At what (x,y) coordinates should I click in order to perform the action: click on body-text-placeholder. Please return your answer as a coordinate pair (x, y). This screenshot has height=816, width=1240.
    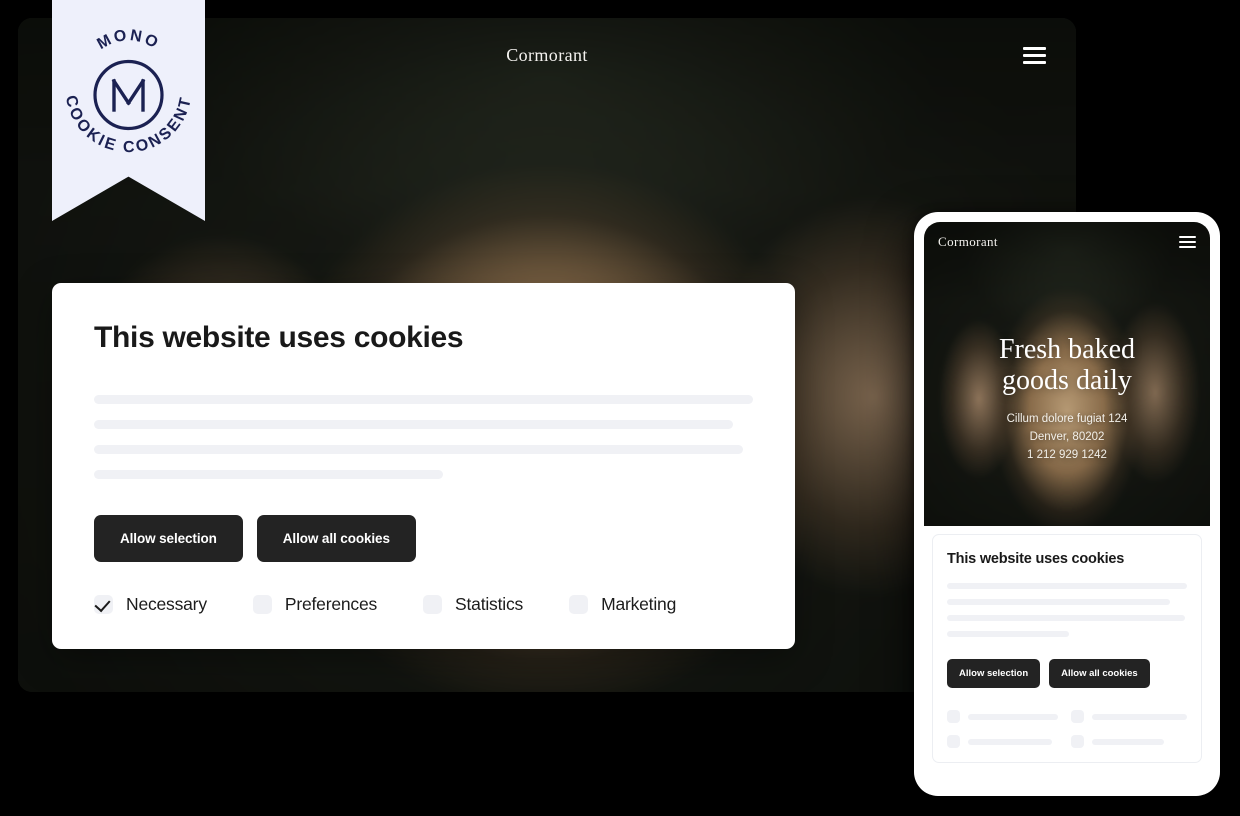
    Looking at the image, I should click on (423, 437).